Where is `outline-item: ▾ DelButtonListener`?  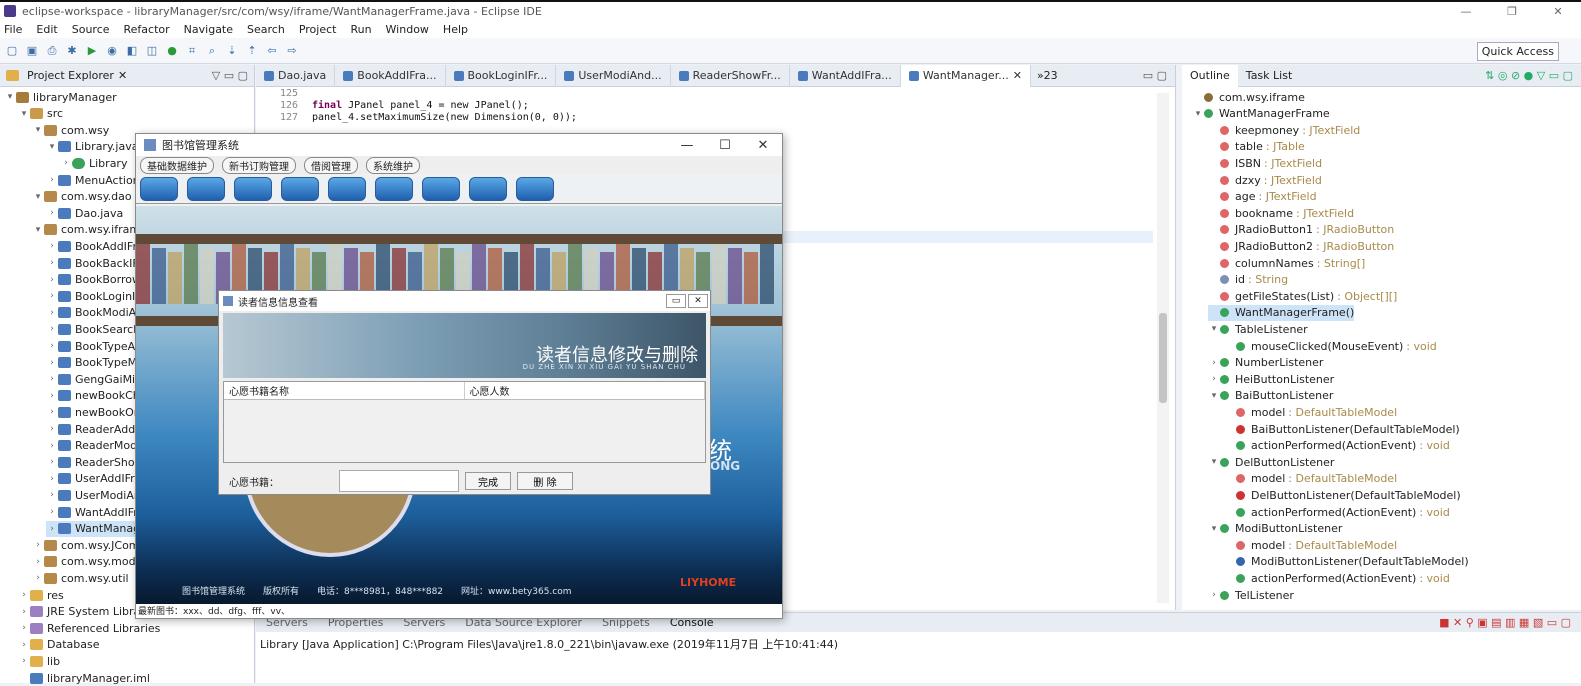
outline-item: ▾ DelButtonListener is located at coordinates (1271, 462).